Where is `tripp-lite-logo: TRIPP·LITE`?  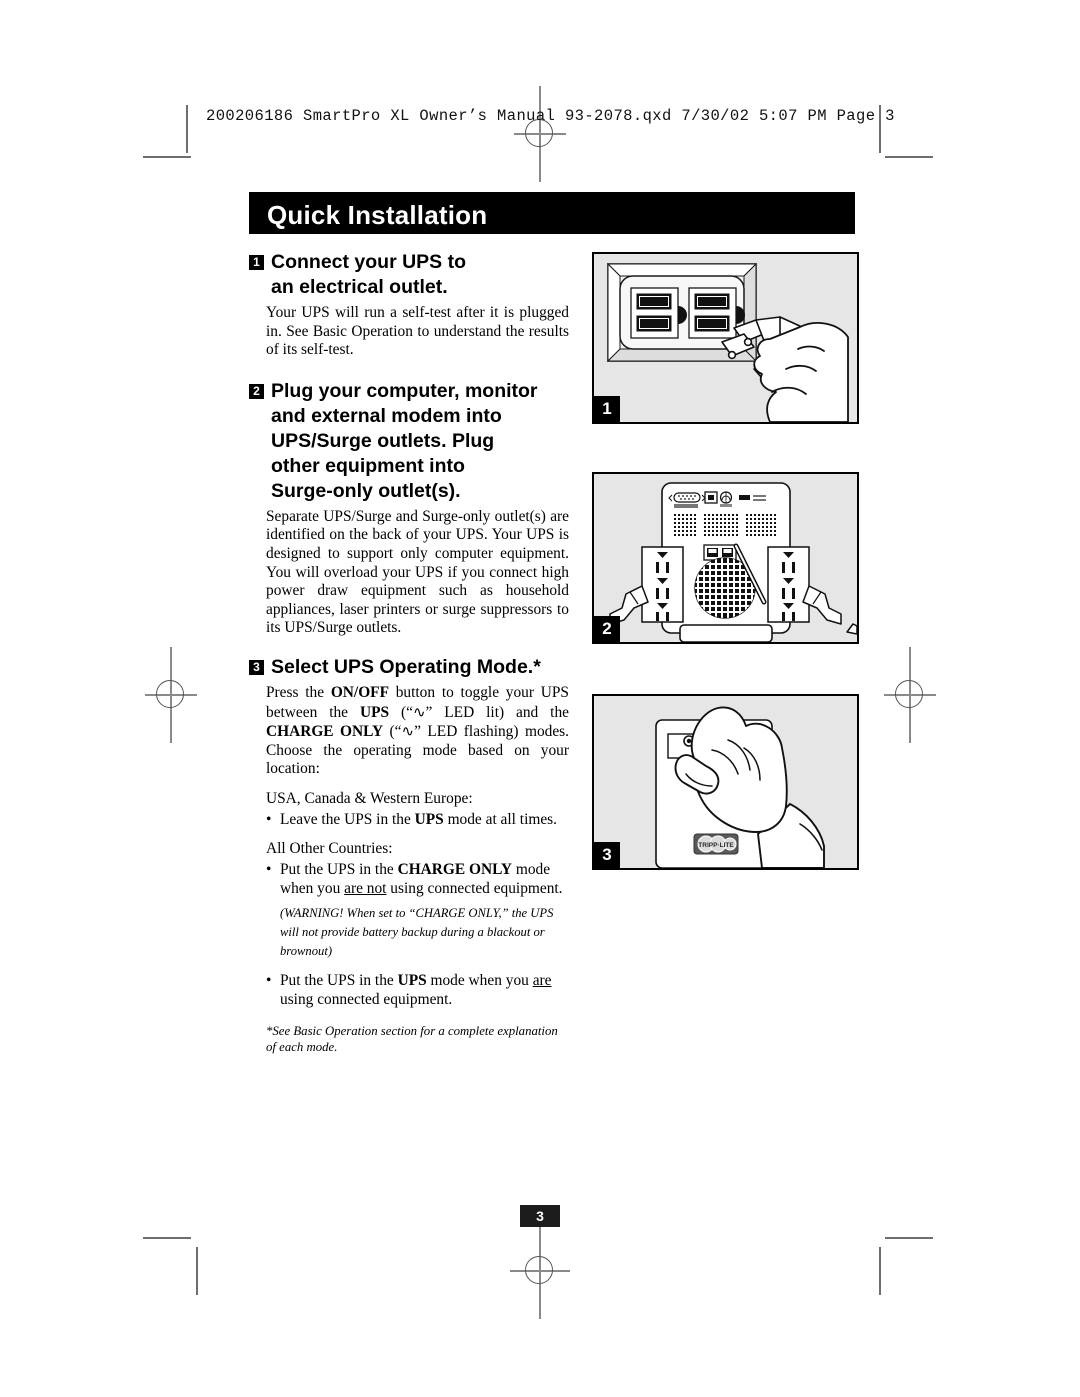 tripp-lite-logo: TRIPP·LITE is located at coordinates (716, 844).